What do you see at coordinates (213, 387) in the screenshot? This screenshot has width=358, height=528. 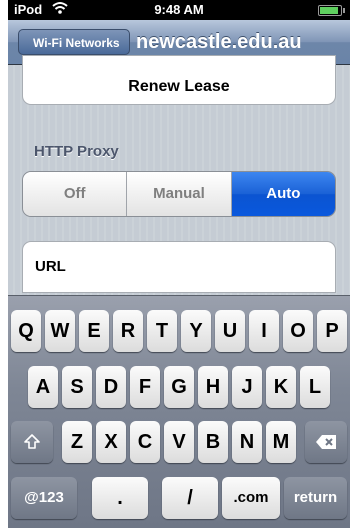 I see `key-h: H` at bounding box center [213, 387].